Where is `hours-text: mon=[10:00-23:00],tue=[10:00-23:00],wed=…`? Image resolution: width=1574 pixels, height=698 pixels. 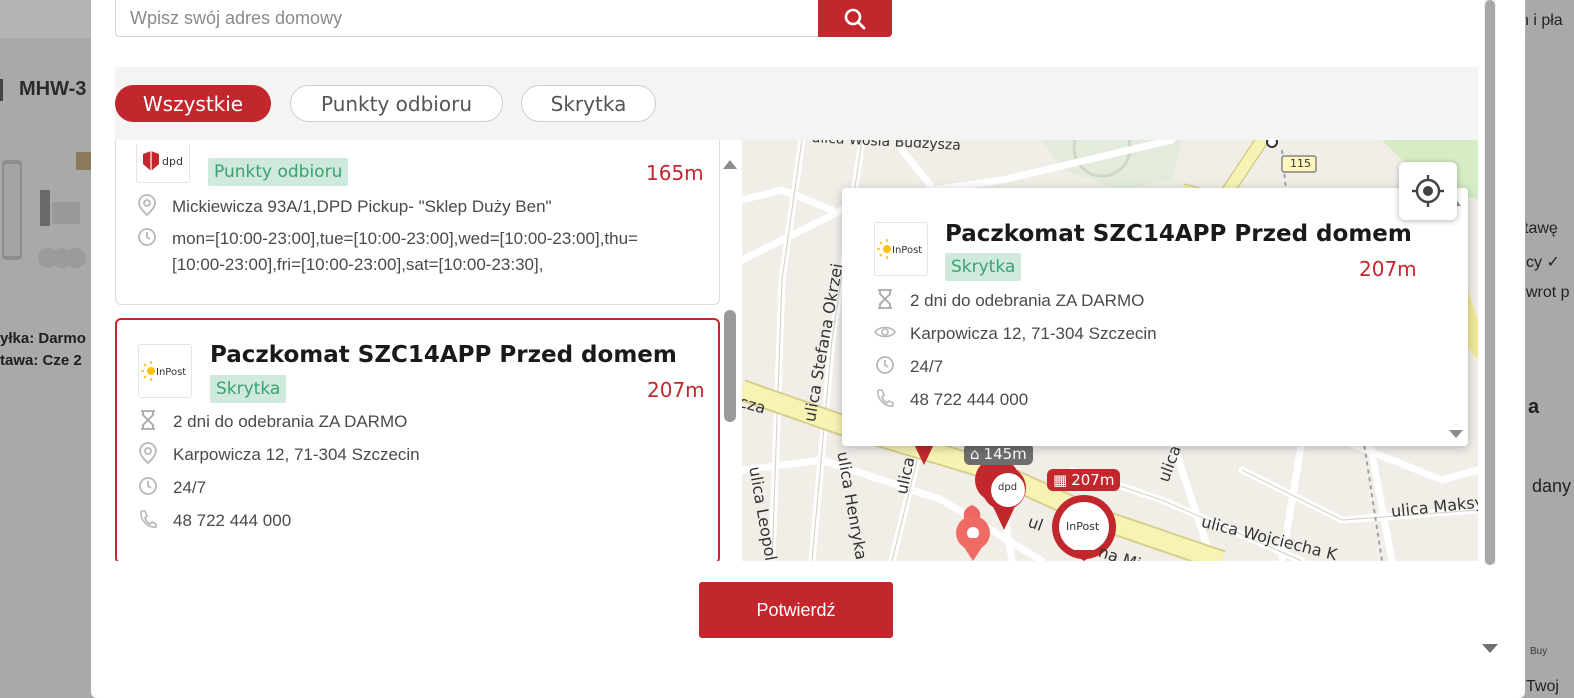 hours-text: mon=[10:00-23:00],tue=[10:00-23:00],wed=… is located at coordinates (405, 252).